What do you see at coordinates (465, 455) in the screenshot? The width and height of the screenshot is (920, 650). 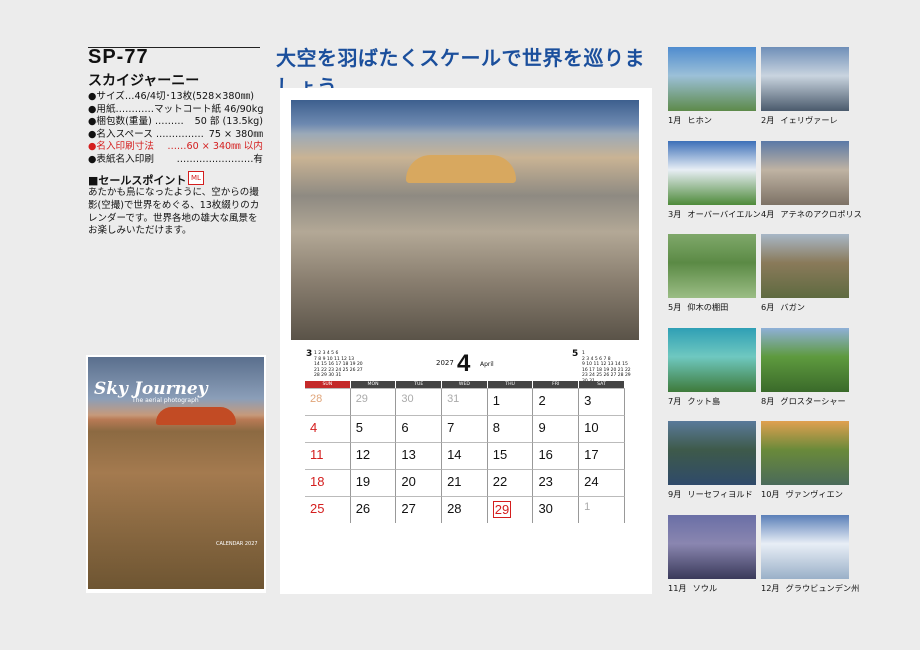 I see `day-cell: 14` at bounding box center [465, 455].